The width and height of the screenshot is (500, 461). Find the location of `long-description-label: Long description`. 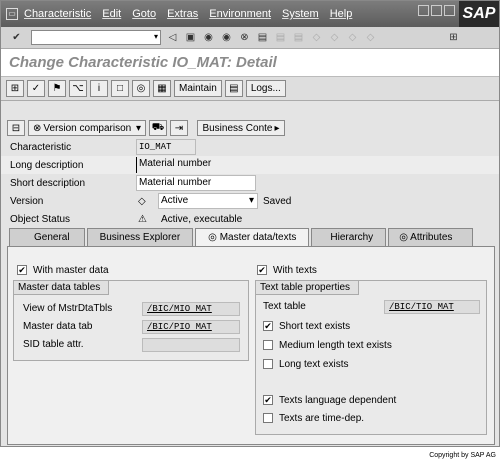

long-description-label: Long description is located at coordinates (47, 165).